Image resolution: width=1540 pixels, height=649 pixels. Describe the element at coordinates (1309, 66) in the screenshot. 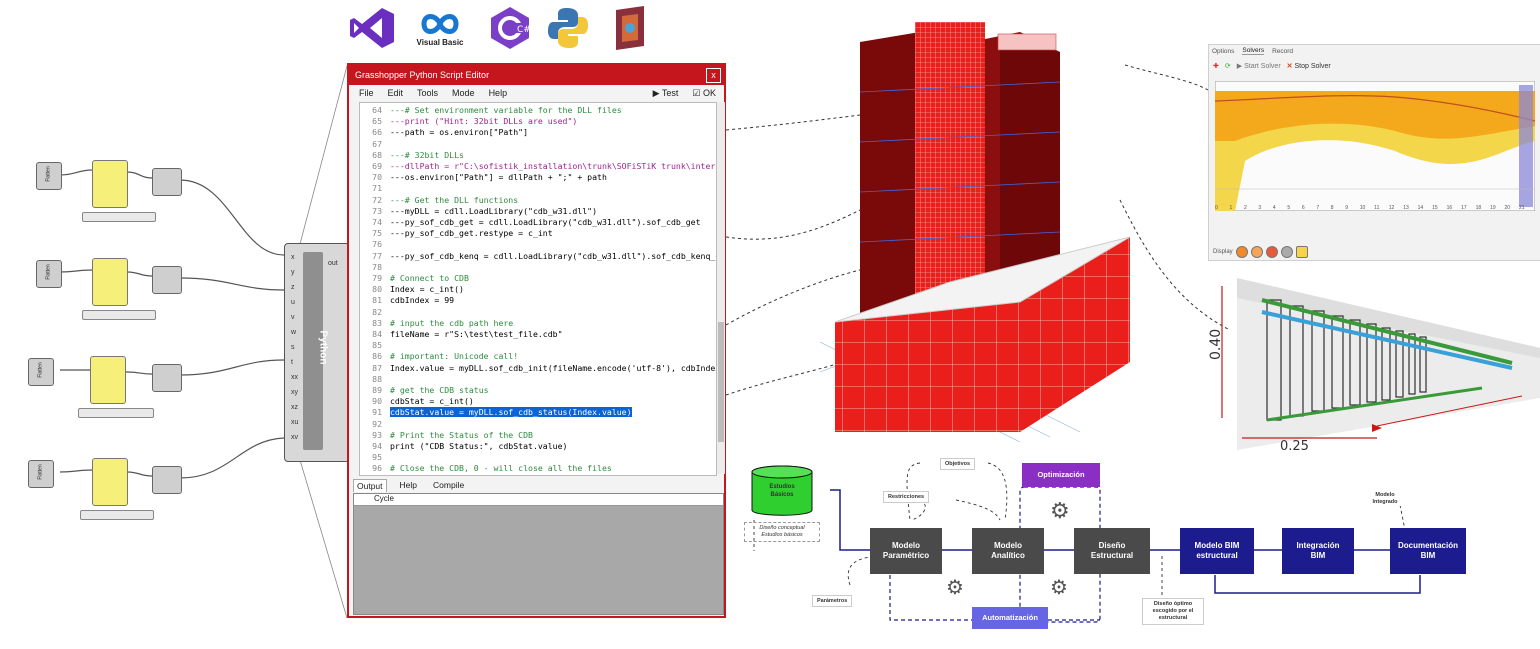

I see `stop-solver-button: ✕ Stop Solver` at that location.